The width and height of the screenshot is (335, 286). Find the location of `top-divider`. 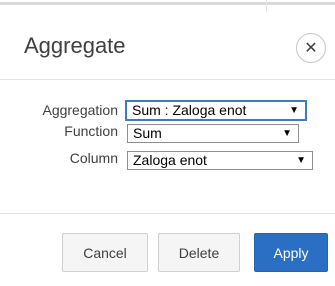

top-divider is located at coordinates (167, 3).